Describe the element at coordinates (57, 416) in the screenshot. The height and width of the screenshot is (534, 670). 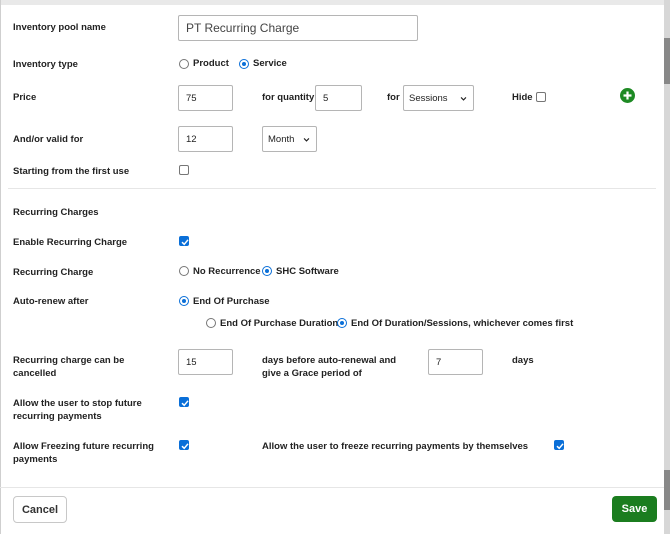
I see `allow-stop-label-2: recurring payments` at that location.